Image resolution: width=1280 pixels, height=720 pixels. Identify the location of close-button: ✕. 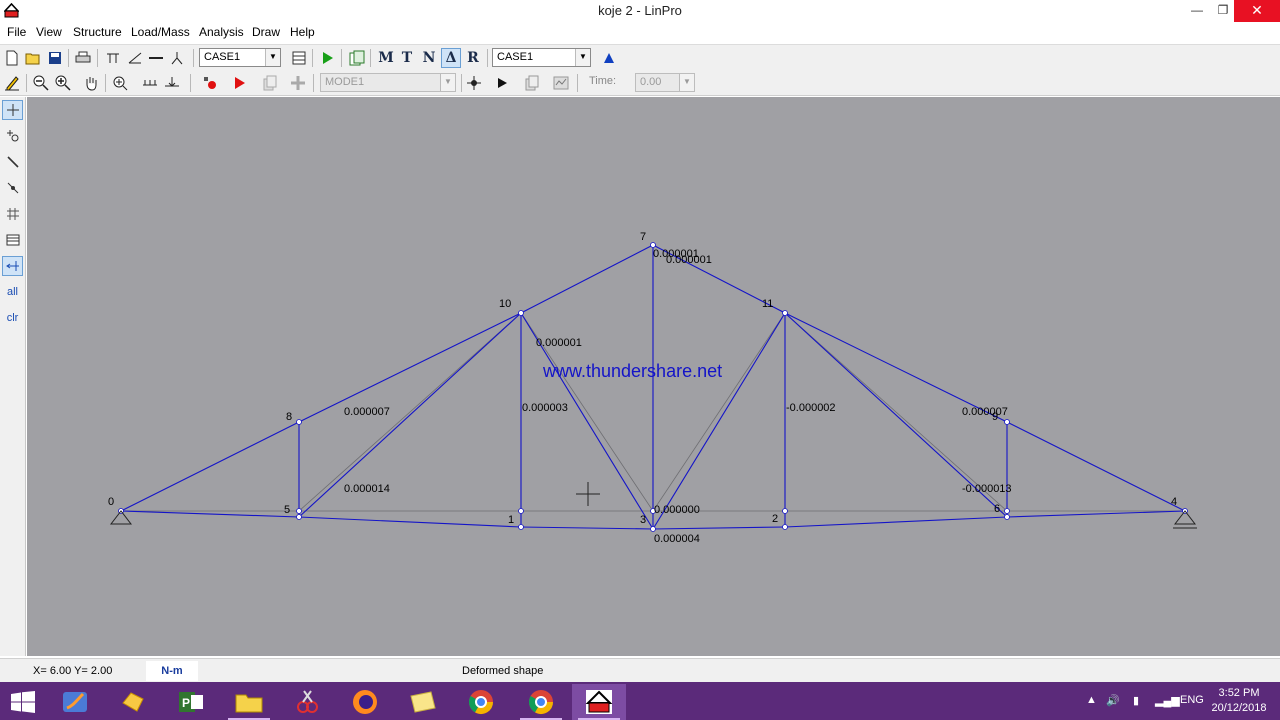
(1257, 11).